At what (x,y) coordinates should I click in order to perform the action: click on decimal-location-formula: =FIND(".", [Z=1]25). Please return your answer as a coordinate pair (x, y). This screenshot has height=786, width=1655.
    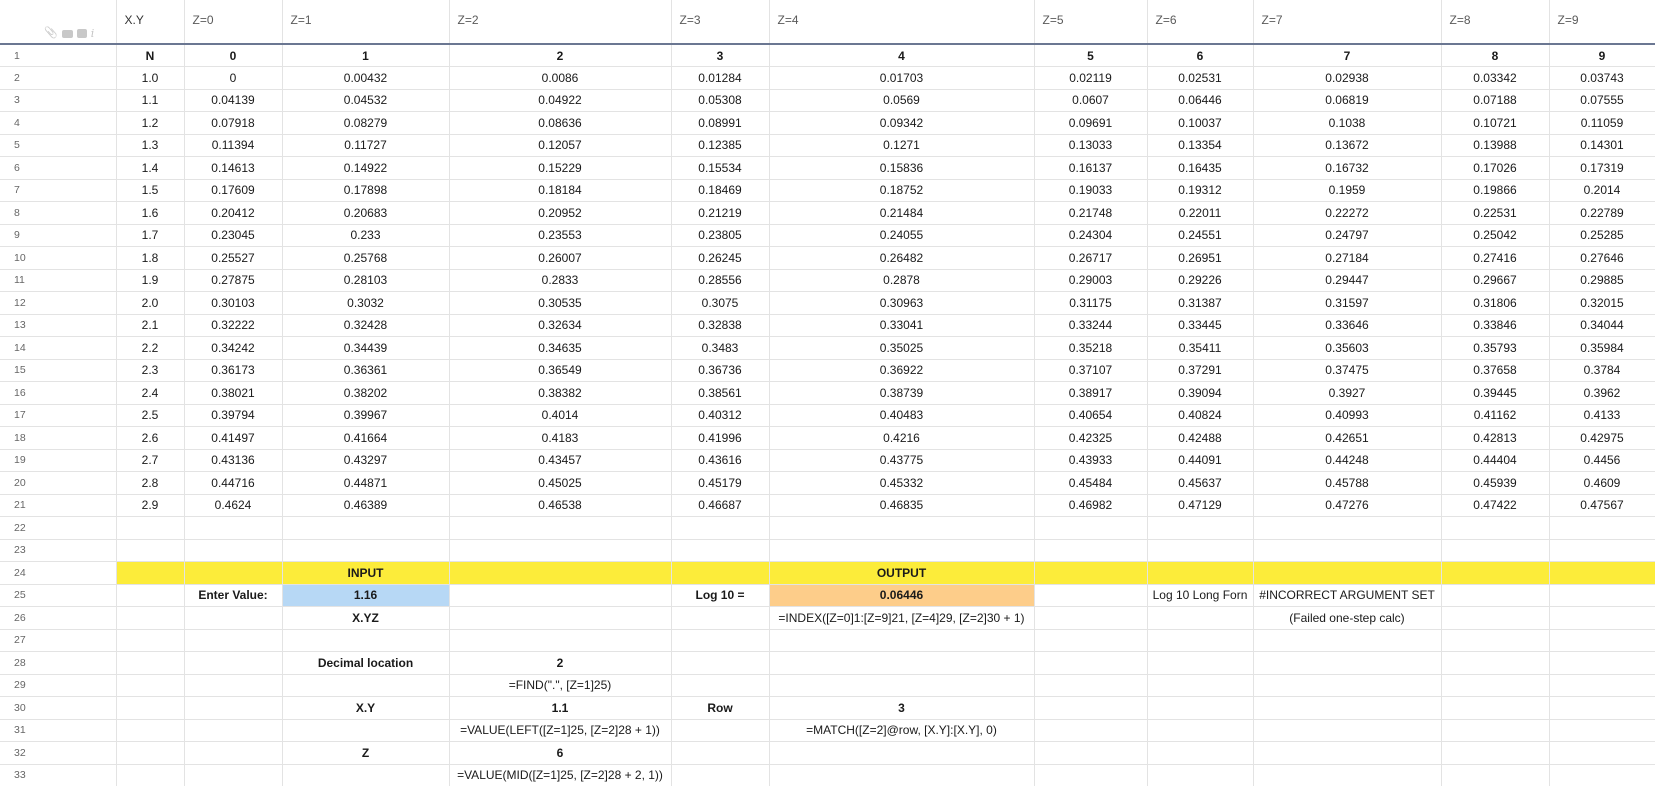
    Looking at the image, I should click on (560, 685).